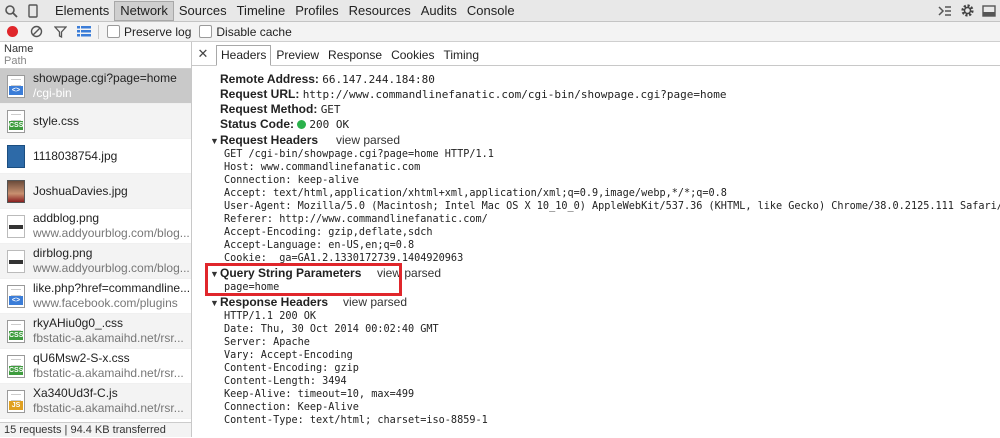  What do you see at coordinates (16, 86) in the screenshot?
I see `html-doc-icon: <>` at bounding box center [16, 86].